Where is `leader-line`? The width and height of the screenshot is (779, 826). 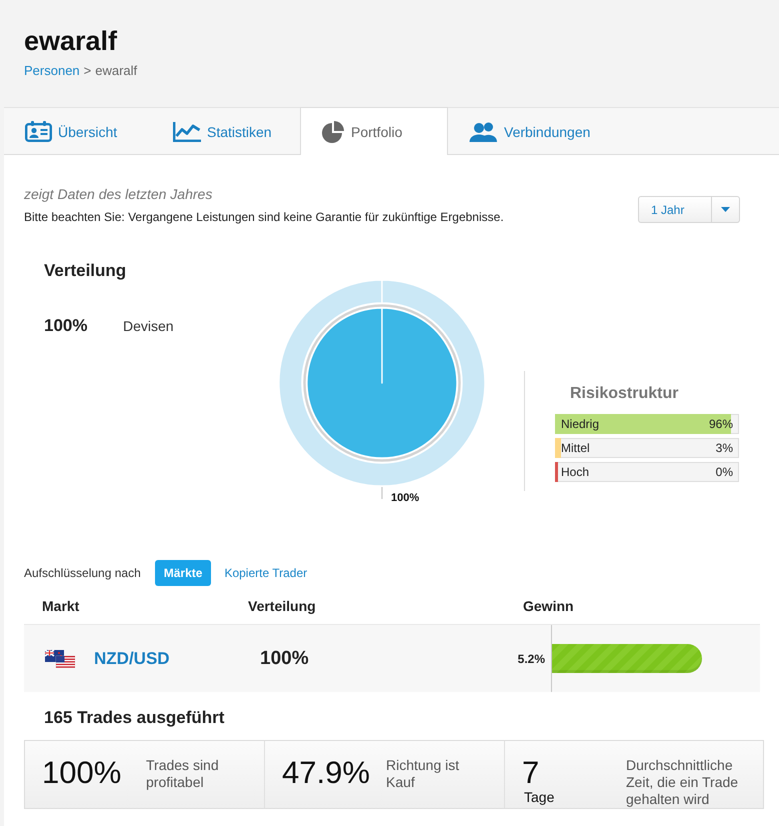 leader-line is located at coordinates (382, 493).